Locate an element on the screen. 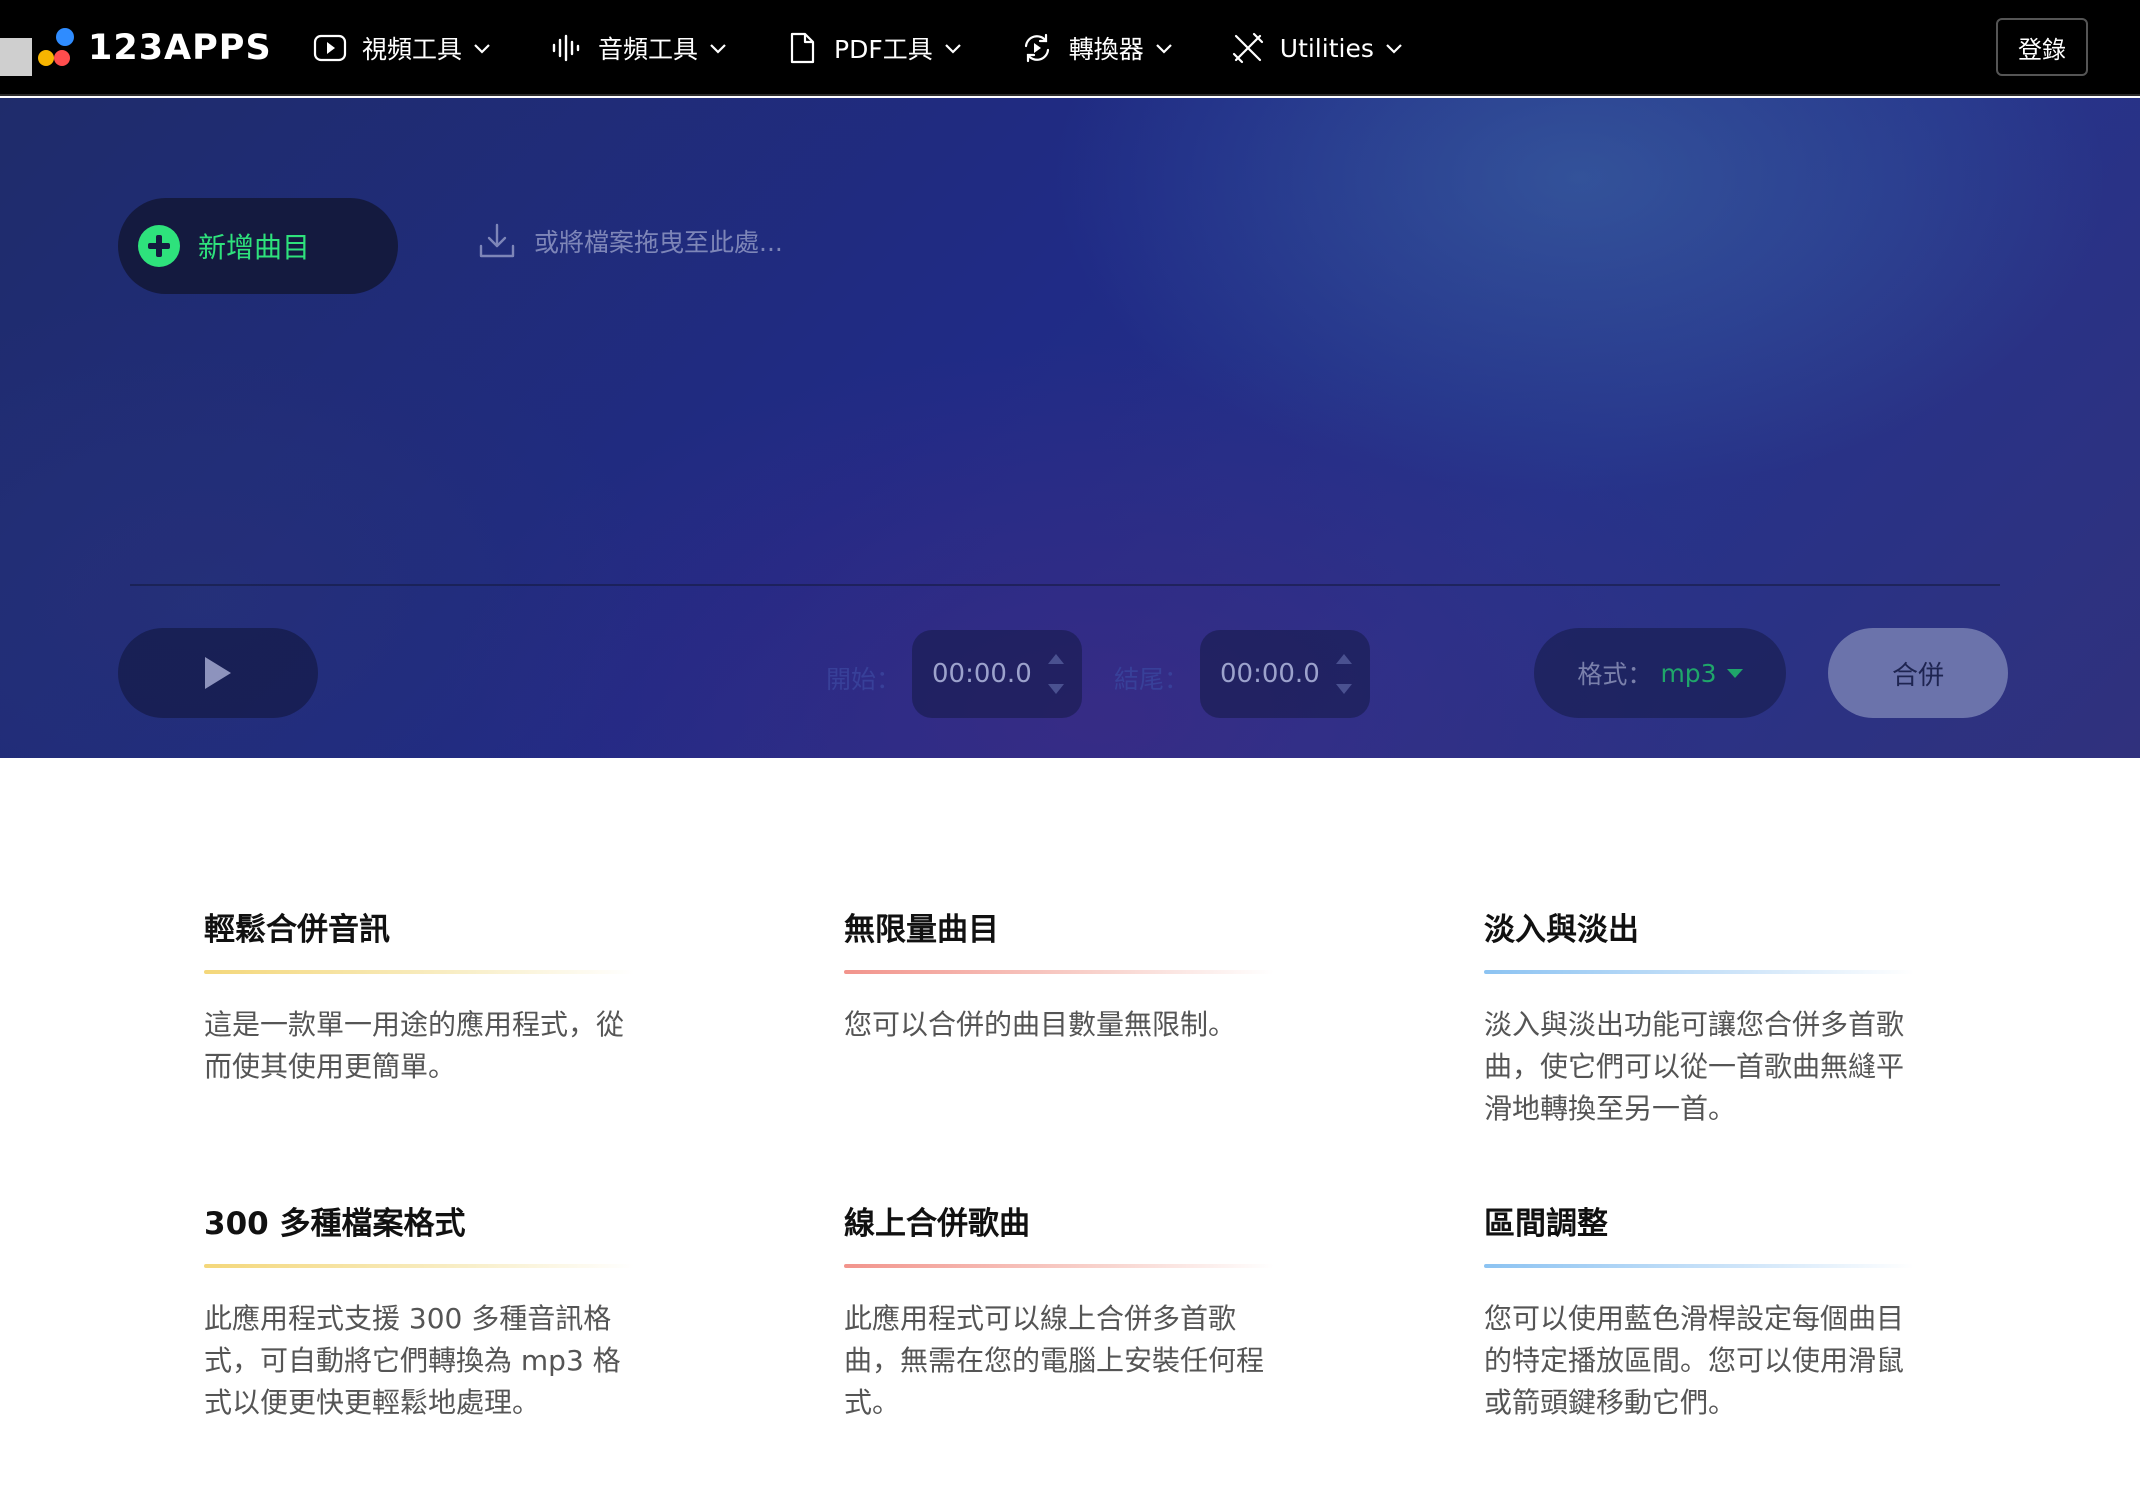 The width and height of the screenshot is (2140, 1490). brand-name: 123APPS is located at coordinates (180, 48).